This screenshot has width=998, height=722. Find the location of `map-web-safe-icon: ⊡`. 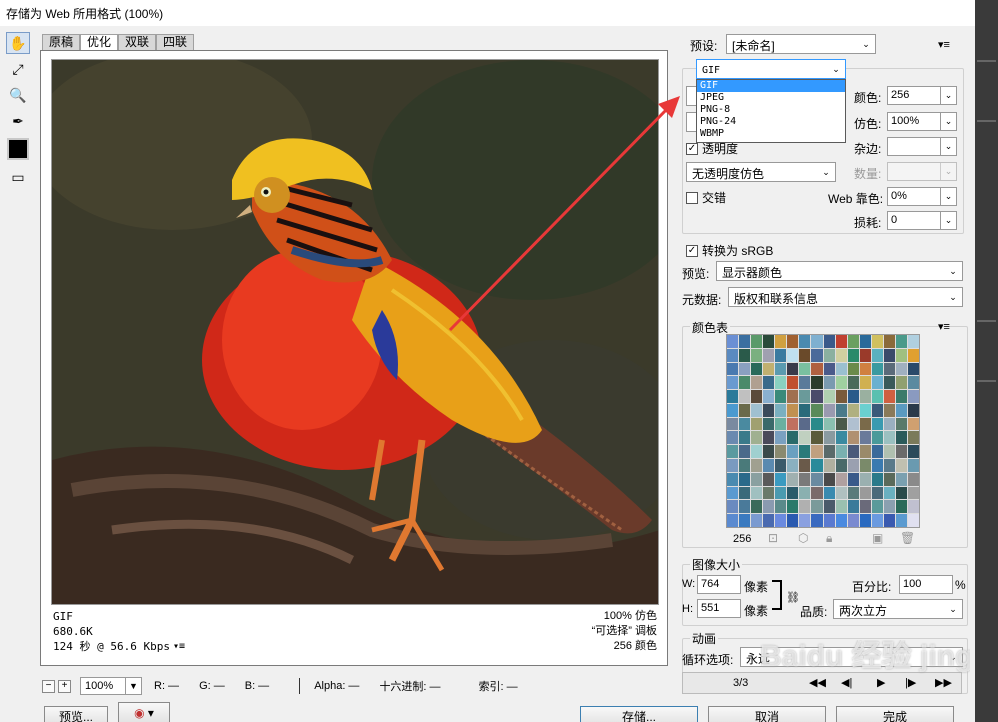

map-web-safe-icon: ⊡ is located at coordinates (773, 538).